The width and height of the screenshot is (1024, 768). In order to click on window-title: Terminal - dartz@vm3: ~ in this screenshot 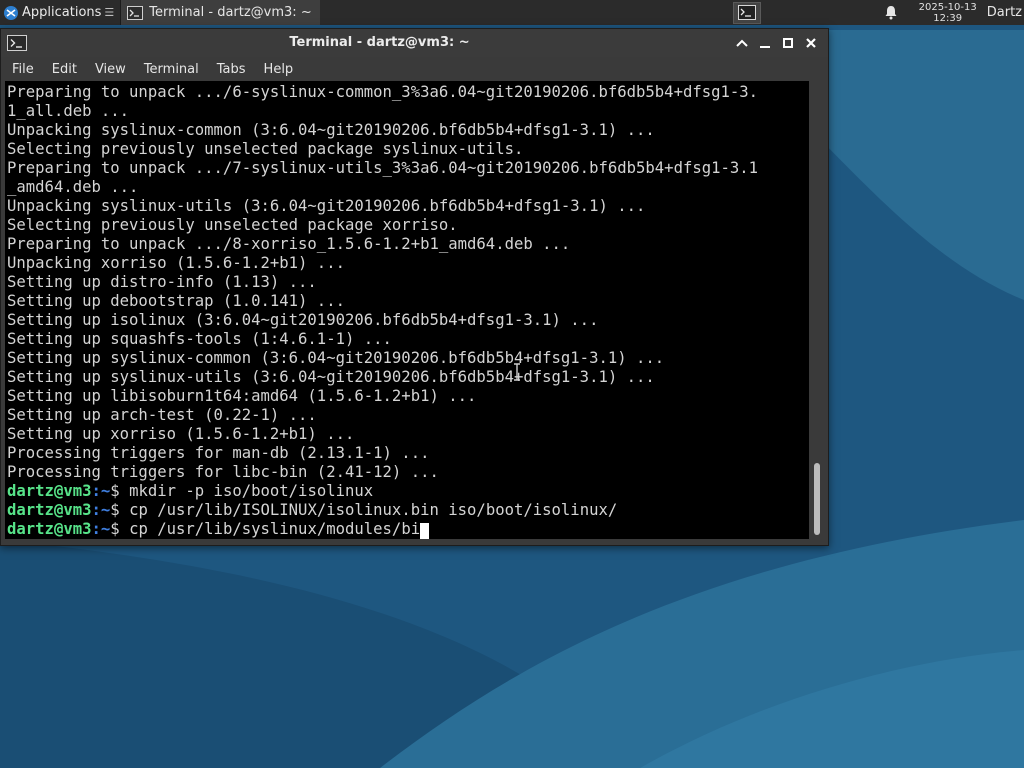, I will do `click(379, 42)`.